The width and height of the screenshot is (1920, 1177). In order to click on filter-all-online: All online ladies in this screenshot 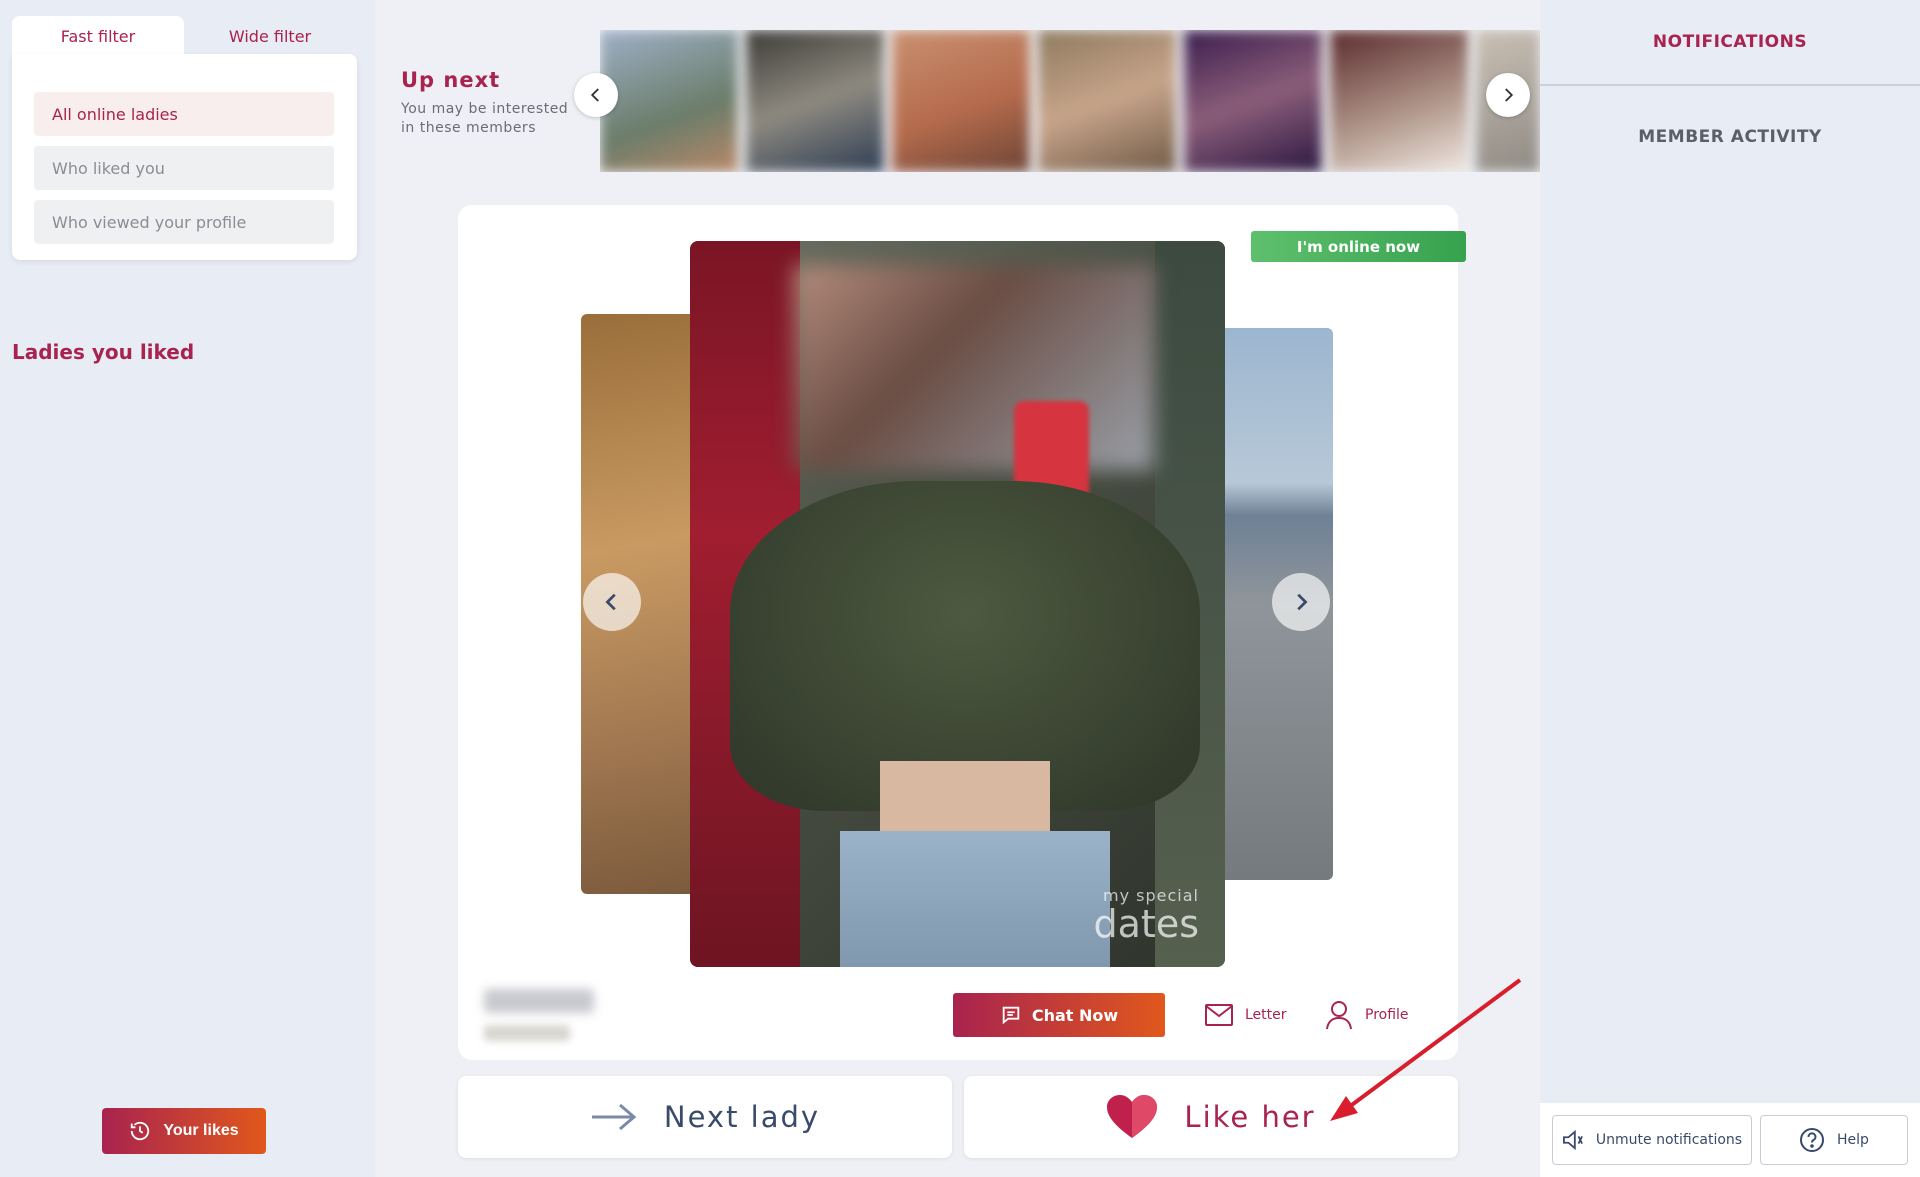, I will do `click(184, 114)`.